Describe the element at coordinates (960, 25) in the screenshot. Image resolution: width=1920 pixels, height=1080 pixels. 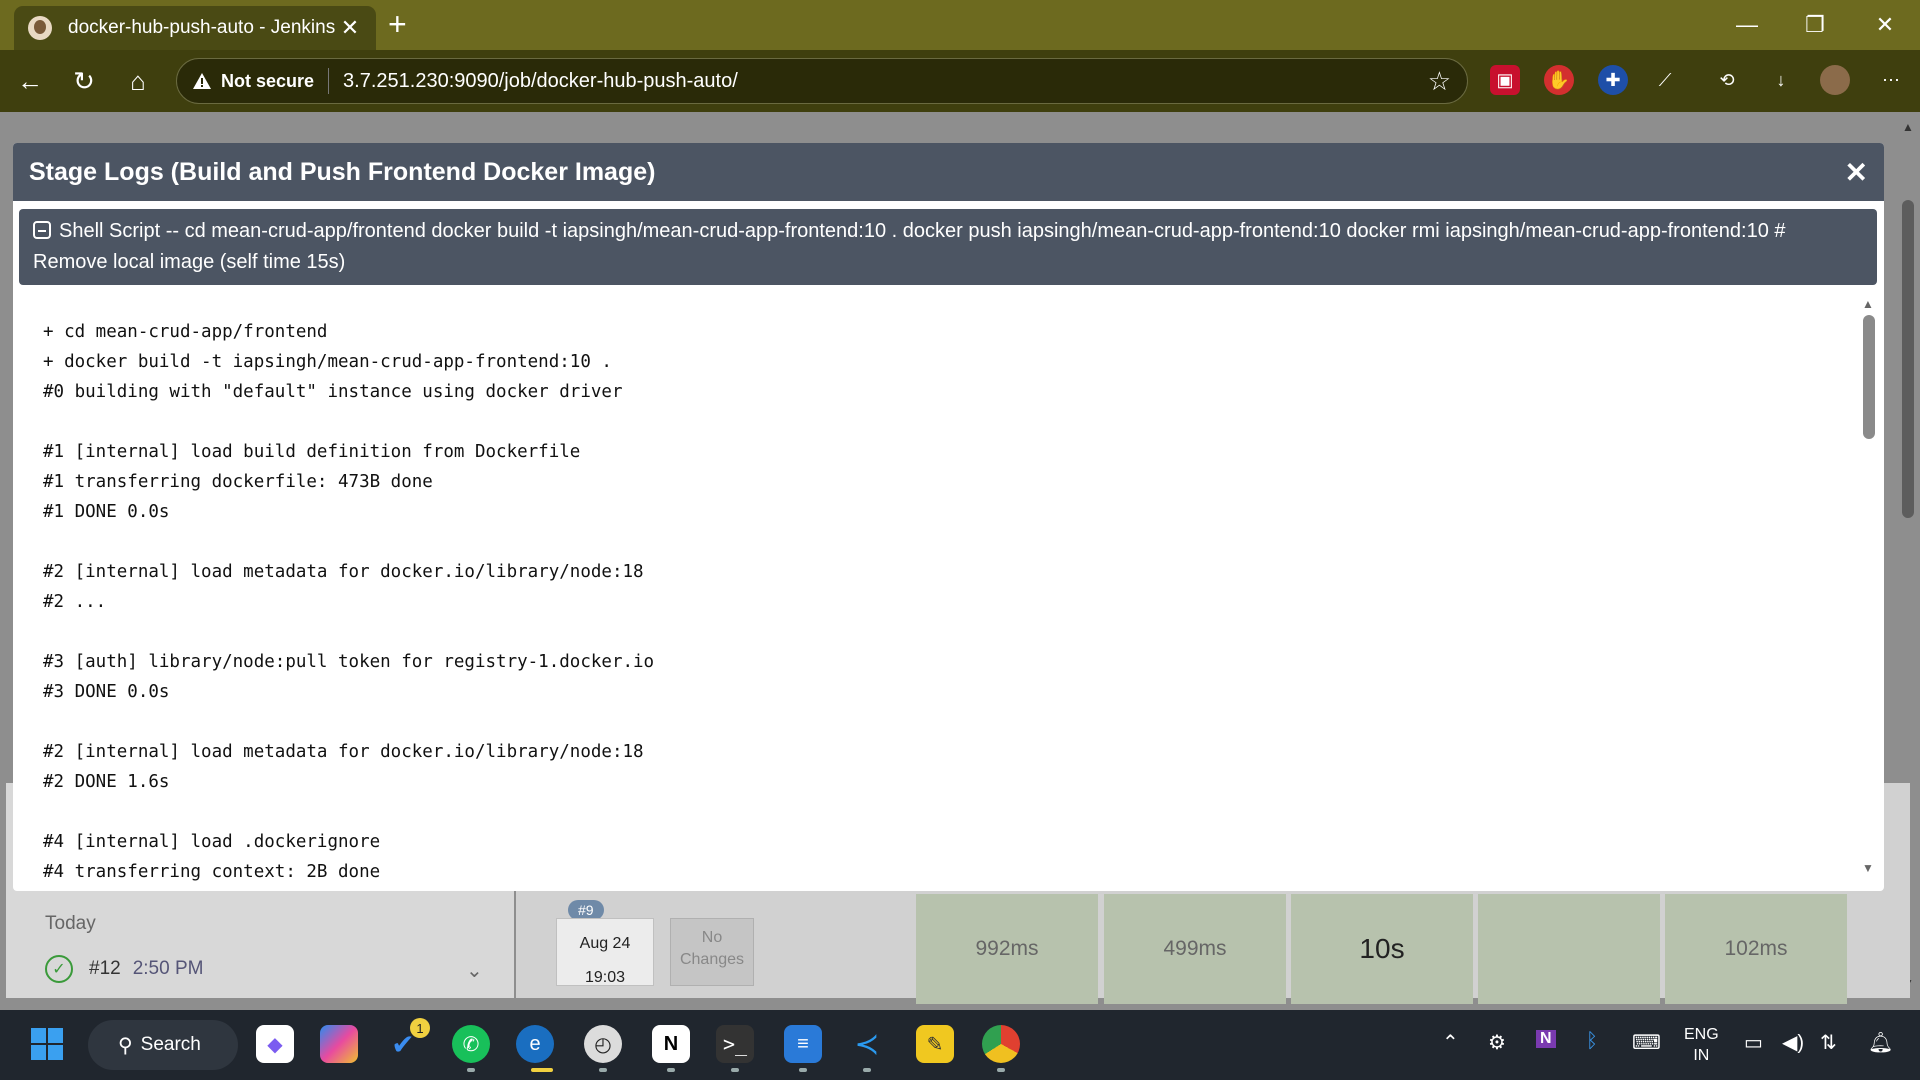
I see `browser-tab-strip: docker-hub-push-auto - Jenkins ✕ + — ❐ ✕` at that location.